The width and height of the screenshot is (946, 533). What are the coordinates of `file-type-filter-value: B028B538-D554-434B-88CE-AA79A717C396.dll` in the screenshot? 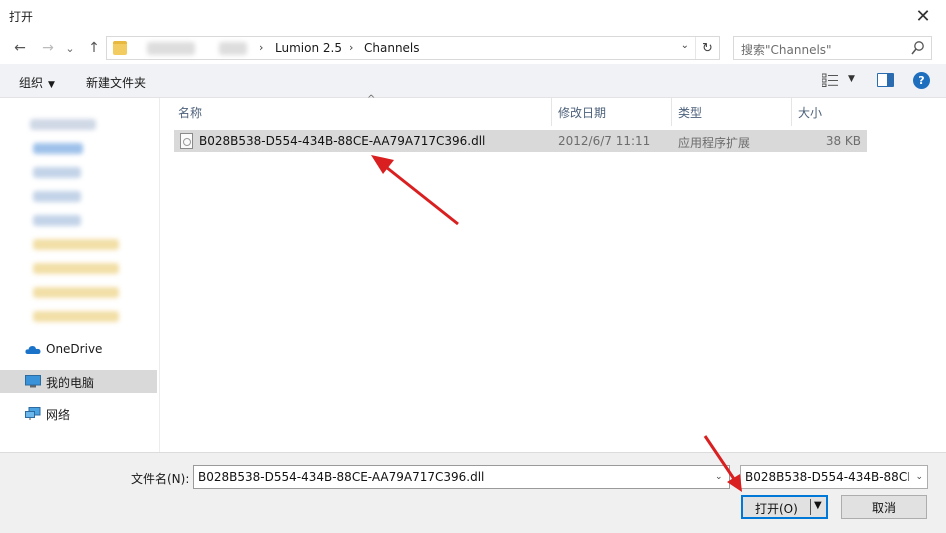 It's located at (827, 477).